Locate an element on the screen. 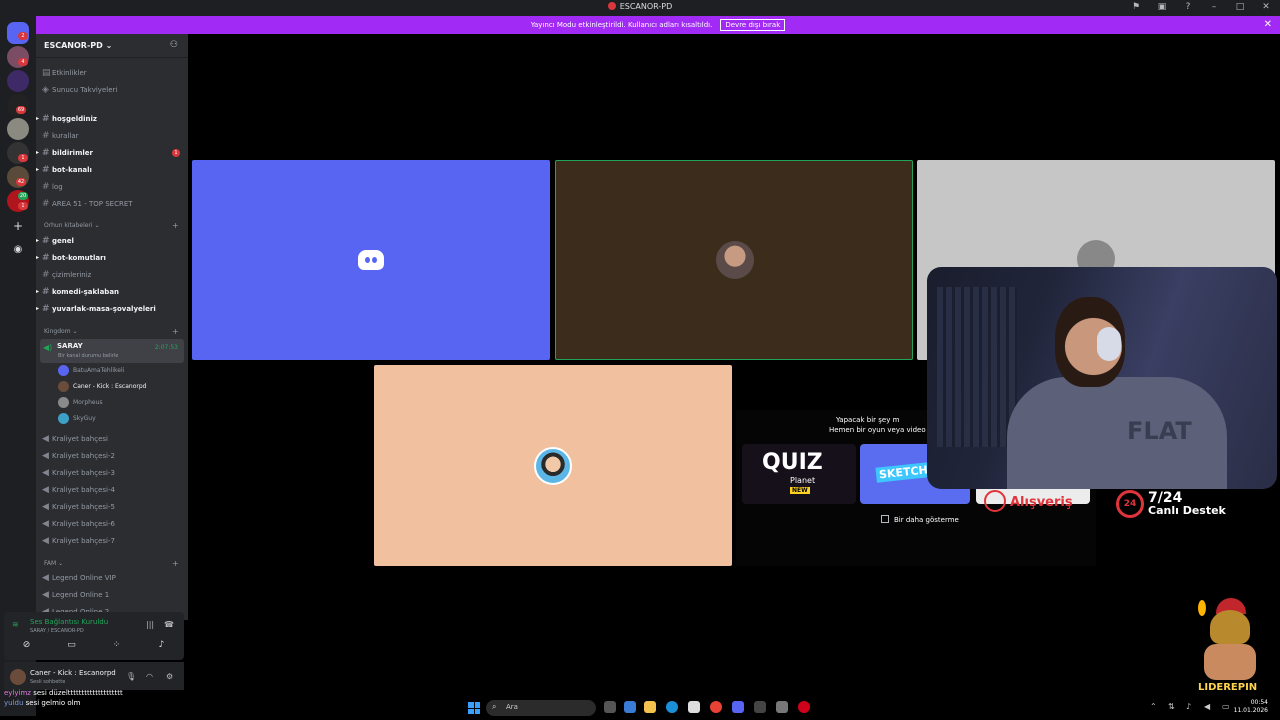 The image size is (1280, 720). add-server-icon: + is located at coordinates (18, 227).